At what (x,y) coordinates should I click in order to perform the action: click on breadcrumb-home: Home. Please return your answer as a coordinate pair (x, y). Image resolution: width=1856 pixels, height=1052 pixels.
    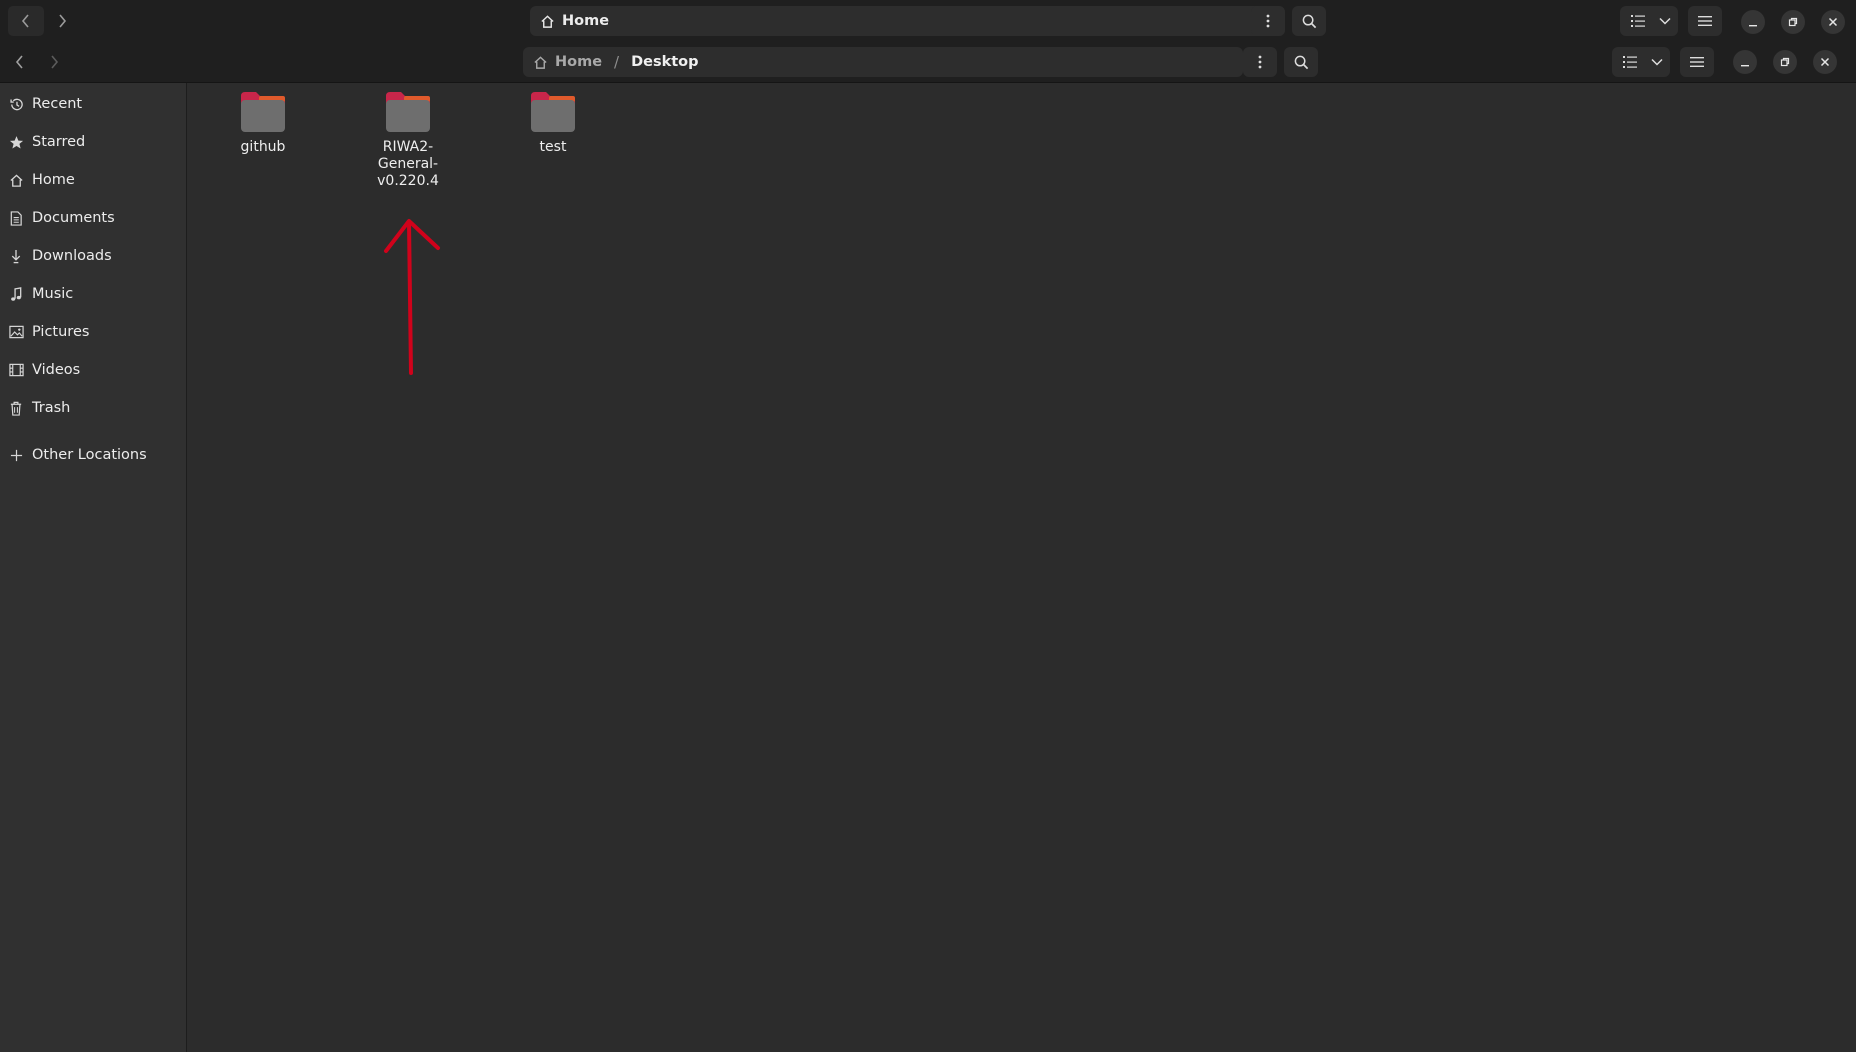
    Looking at the image, I should click on (562, 62).